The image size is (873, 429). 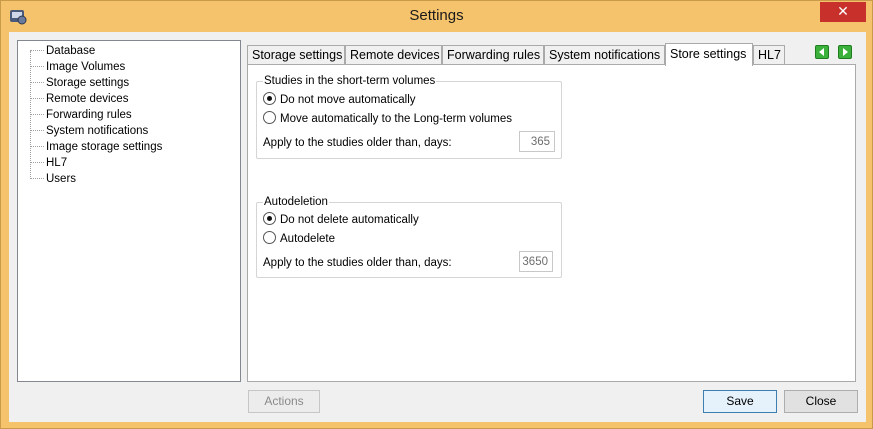 What do you see at coordinates (821, 401) in the screenshot?
I see `close-button: Close` at bounding box center [821, 401].